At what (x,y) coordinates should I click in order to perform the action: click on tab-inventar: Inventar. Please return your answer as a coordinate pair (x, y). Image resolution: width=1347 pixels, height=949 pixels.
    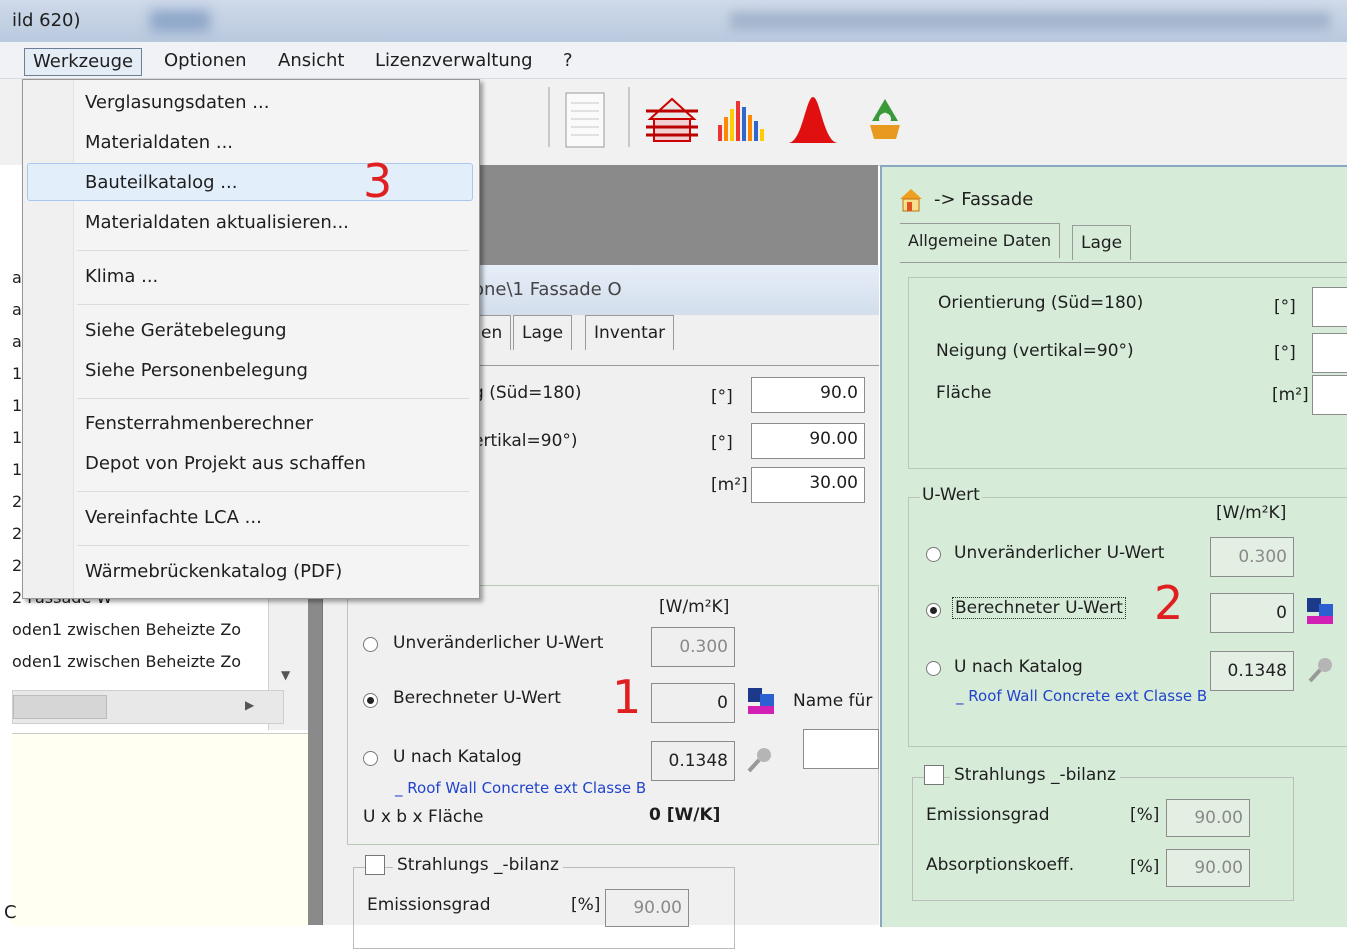
    Looking at the image, I should click on (630, 332).